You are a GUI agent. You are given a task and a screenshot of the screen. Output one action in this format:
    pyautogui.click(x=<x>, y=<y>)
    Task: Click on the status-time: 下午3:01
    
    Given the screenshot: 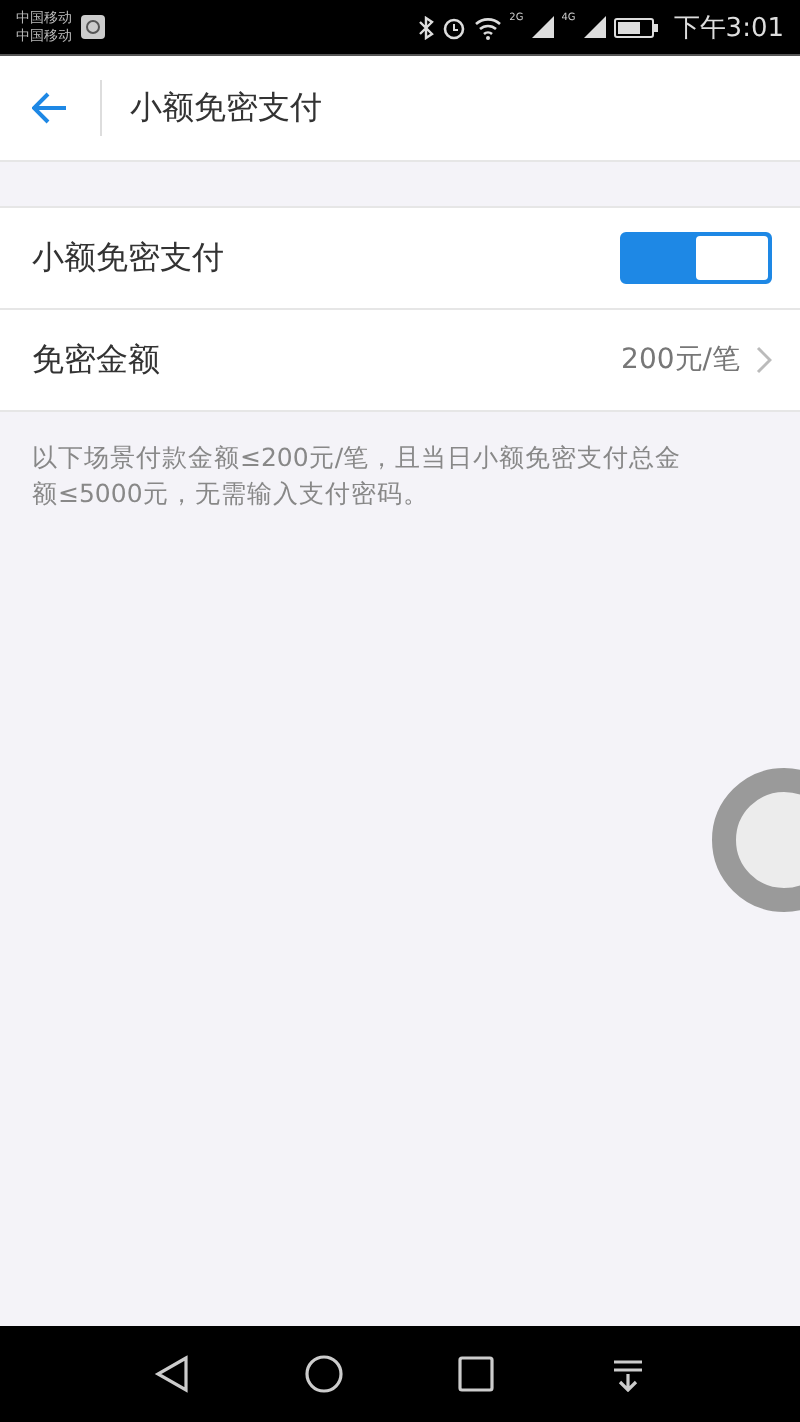 What is the action you would take?
    pyautogui.click(x=728, y=28)
    